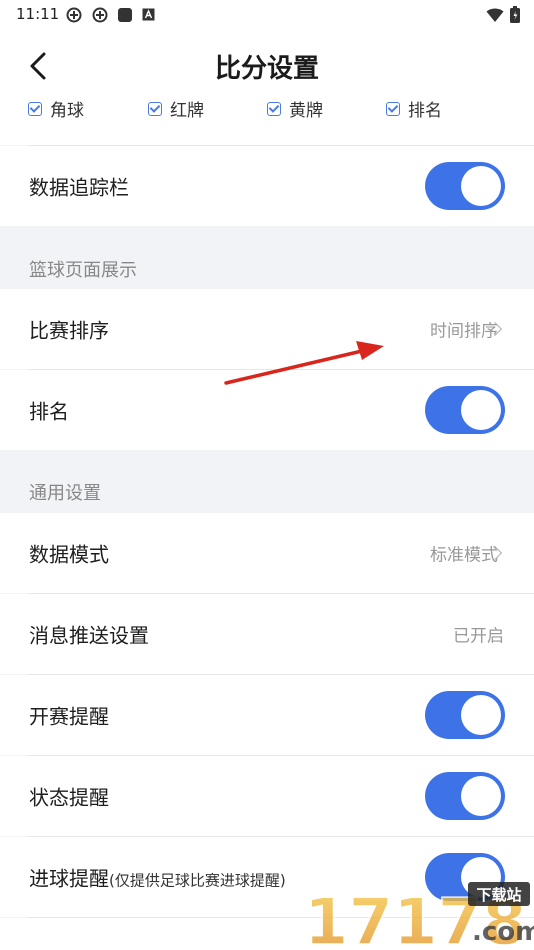  What do you see at coordinates (418, 916) in the screenshot?
I see `watermark-logo: 17178 下载站 .com` at bounding box center [418, 916].